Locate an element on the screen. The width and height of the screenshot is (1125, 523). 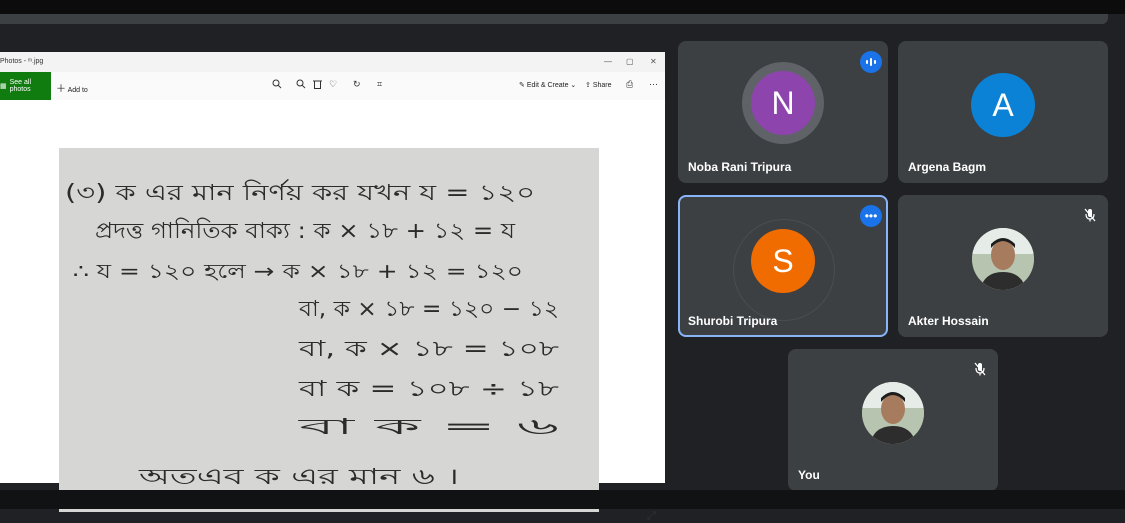
see-all-photos-button: ▦ See all photos is located at coordinates (25, 86).